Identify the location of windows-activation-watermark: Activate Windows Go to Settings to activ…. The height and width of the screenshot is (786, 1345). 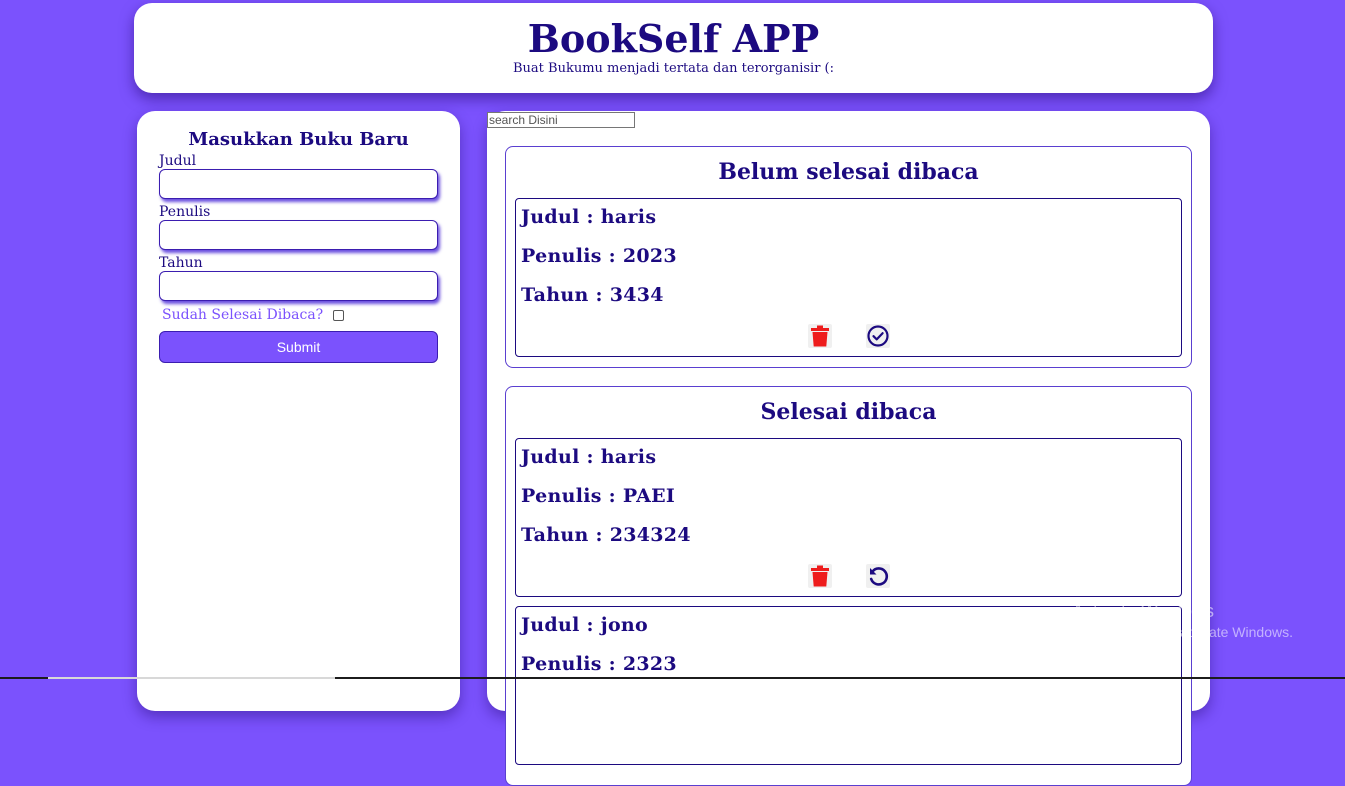
(1182, 621).